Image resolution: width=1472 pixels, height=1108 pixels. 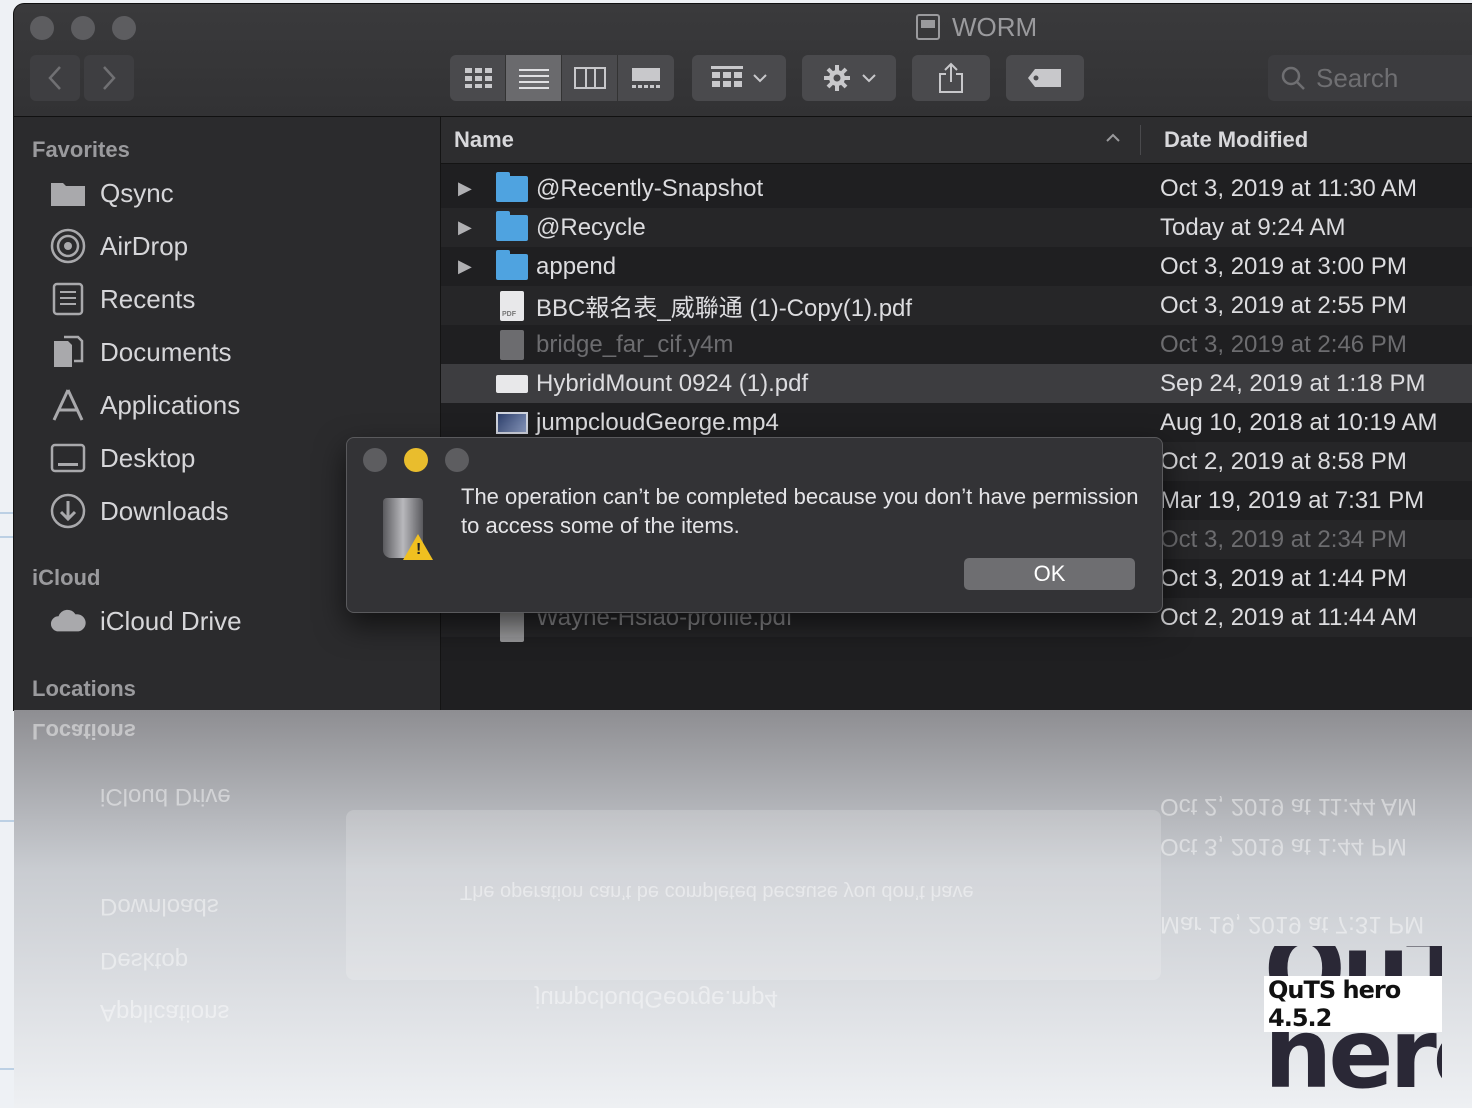 I want to click on search-field: Search, so click(x=1370, y=78).